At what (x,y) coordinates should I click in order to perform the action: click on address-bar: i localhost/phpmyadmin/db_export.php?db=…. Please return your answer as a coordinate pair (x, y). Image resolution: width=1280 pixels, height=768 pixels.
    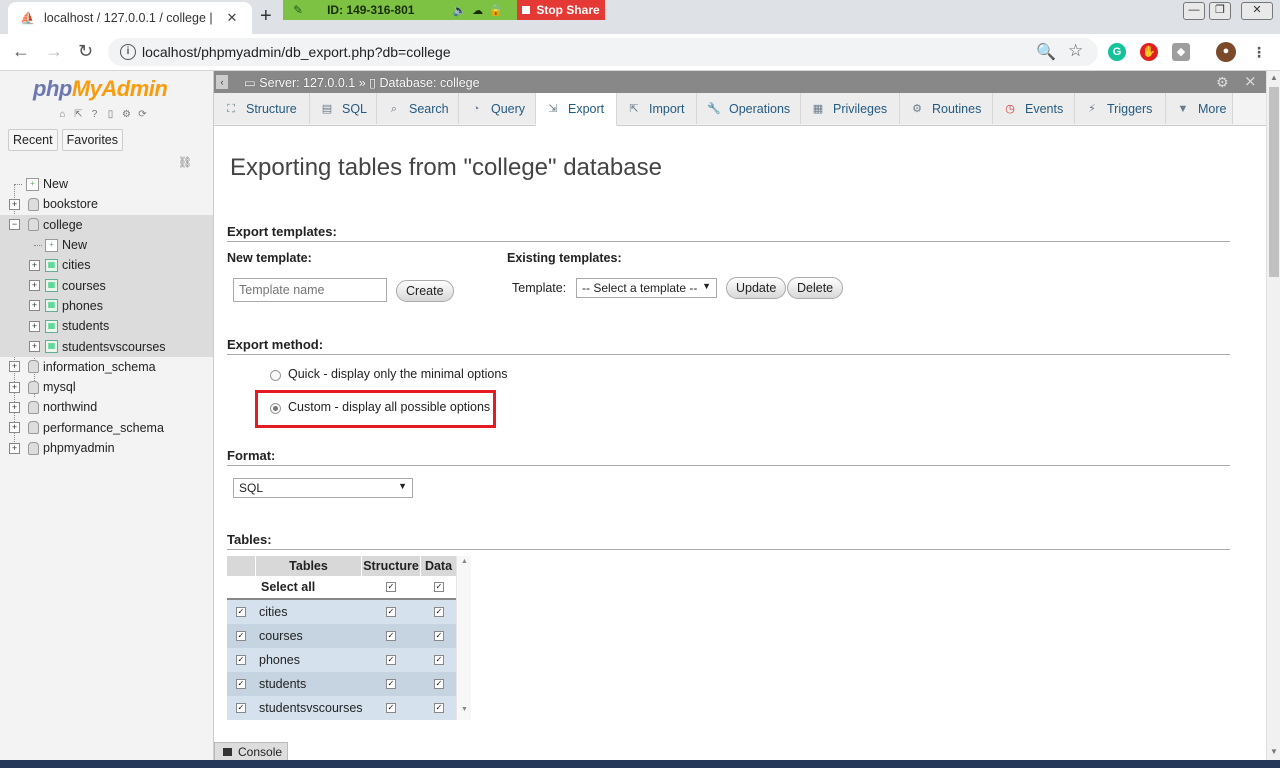
    Looking at the image, I should click on (603, 52).